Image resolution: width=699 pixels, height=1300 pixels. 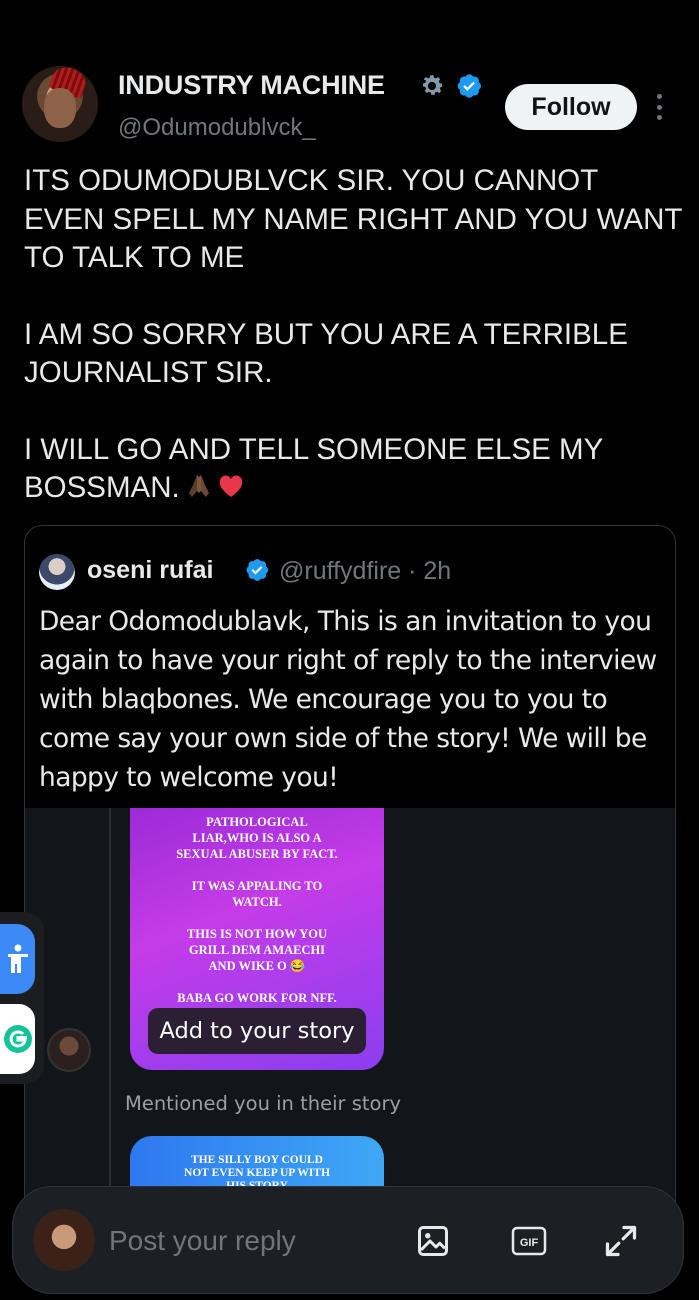 I want to click on gif-label: GIF, so click(x=529, y=1243).